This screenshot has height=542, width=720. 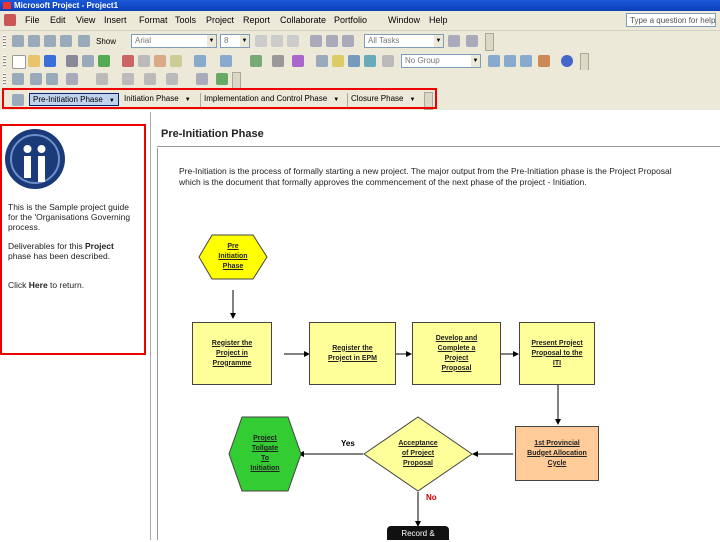 What do you see at coordinates (102, 79) in the screenshot?
I see `percent-0-icon` at bounding box center [102, 79].